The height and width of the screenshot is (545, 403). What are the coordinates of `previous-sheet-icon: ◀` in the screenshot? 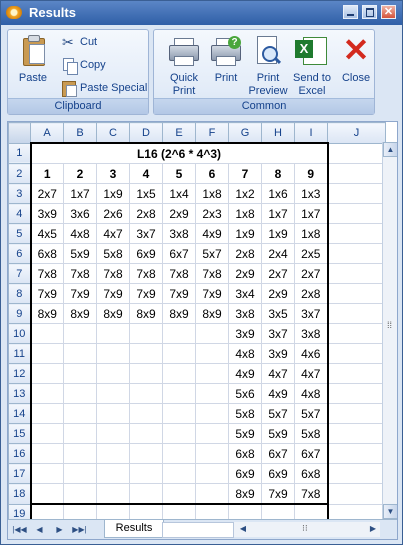 It's located at (39, 529).